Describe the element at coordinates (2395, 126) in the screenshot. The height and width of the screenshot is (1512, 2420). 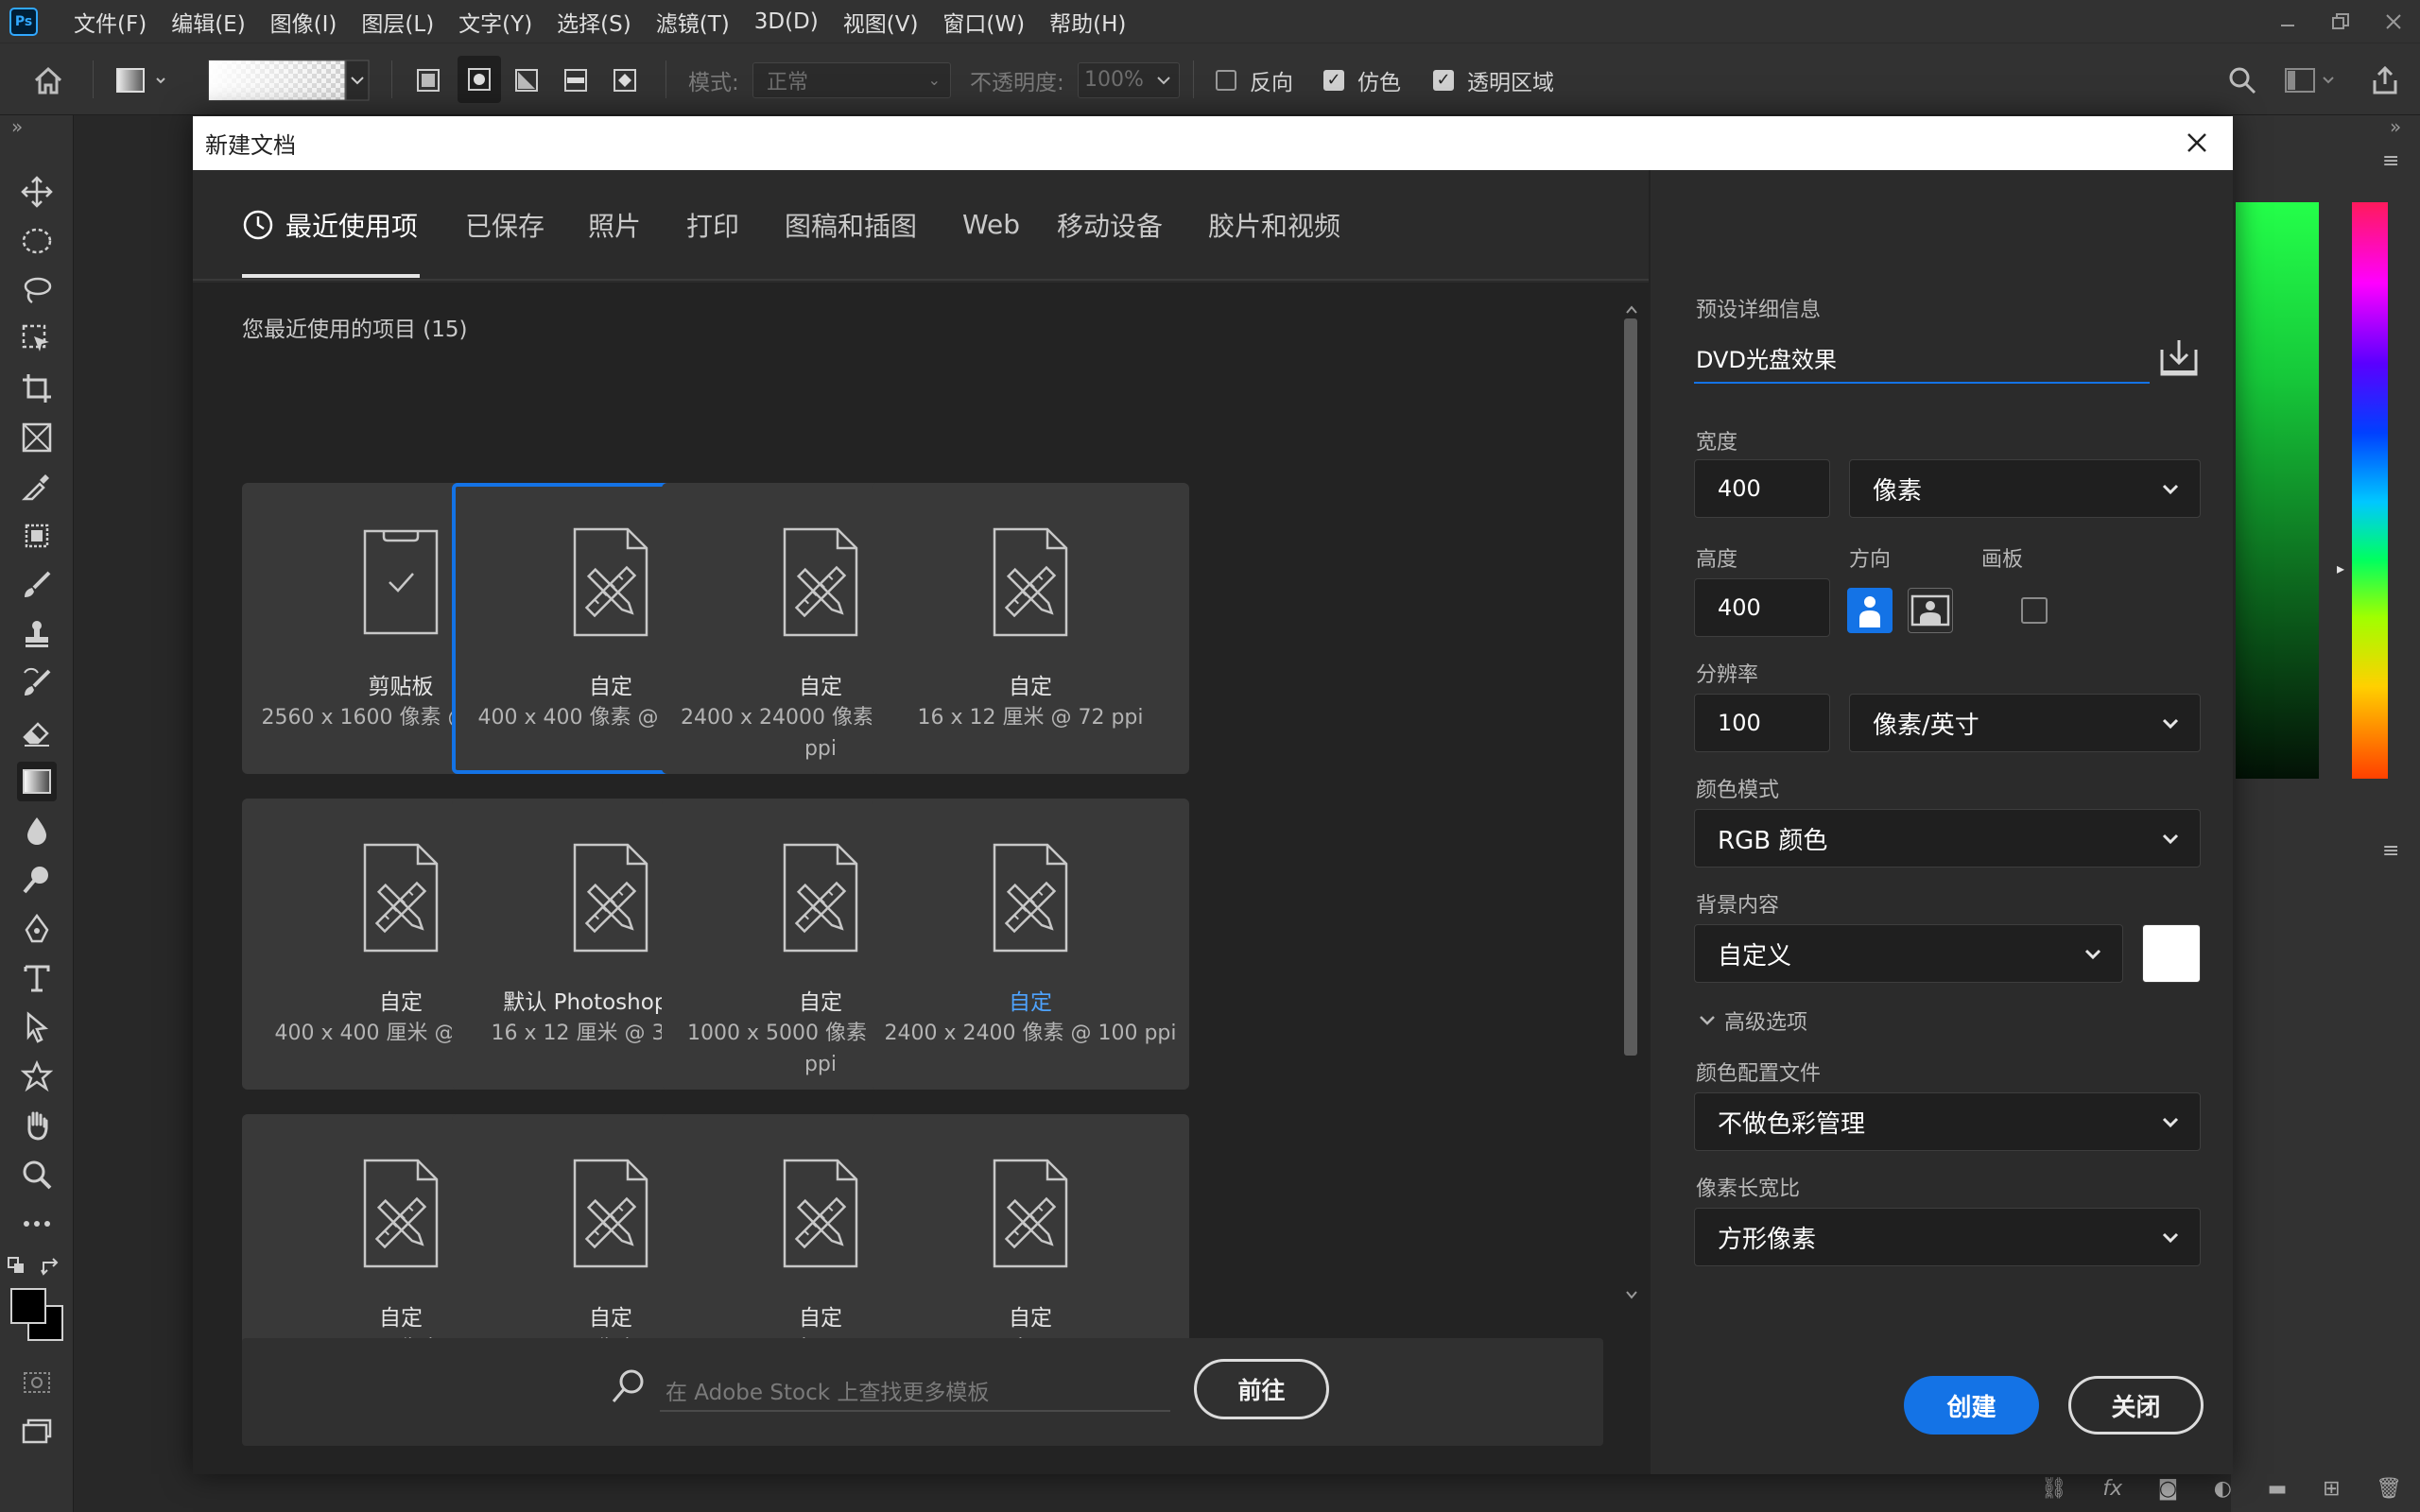
I see `expand-panel-icon: »` at that location.